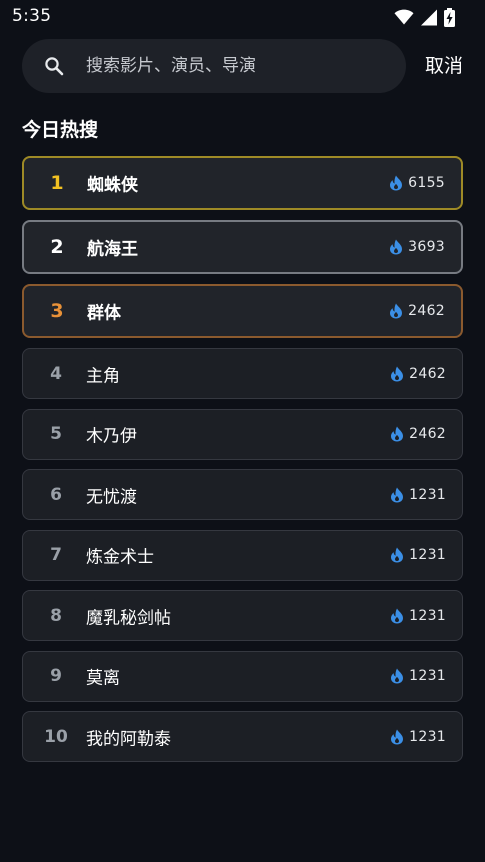 The height and width of the screenshot is (862, 485). What do you see at coordinates (56, 434) in the screenshot?
I see `rank-number: 5` at bounding box center [56, 434].